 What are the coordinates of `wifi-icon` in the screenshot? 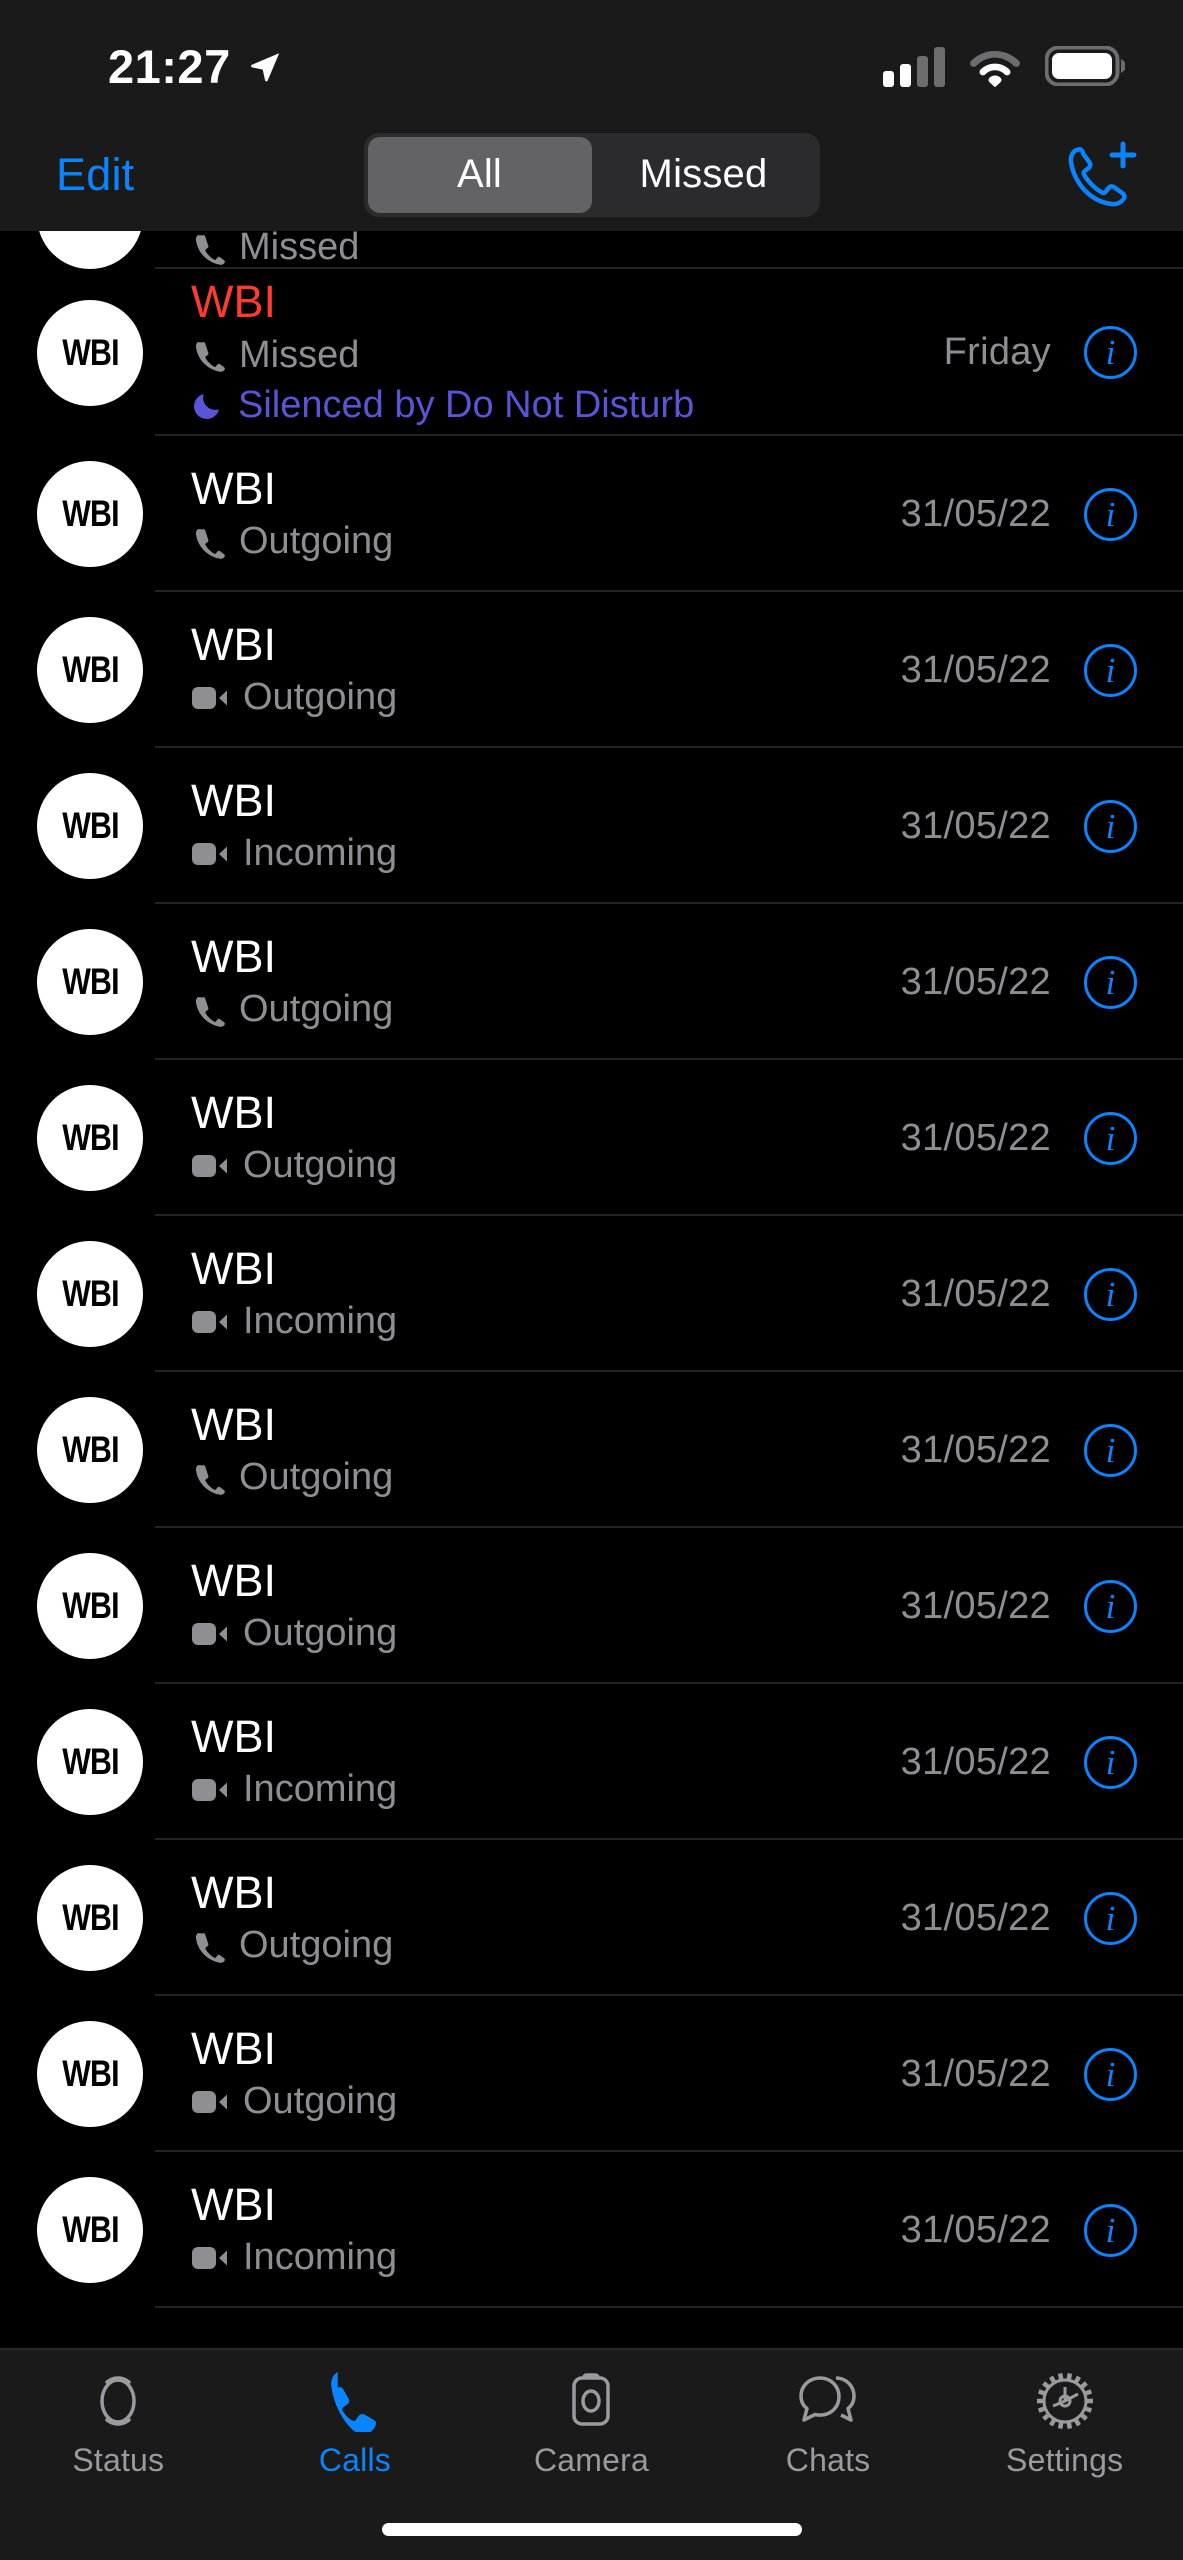 It's located at (995, 69).